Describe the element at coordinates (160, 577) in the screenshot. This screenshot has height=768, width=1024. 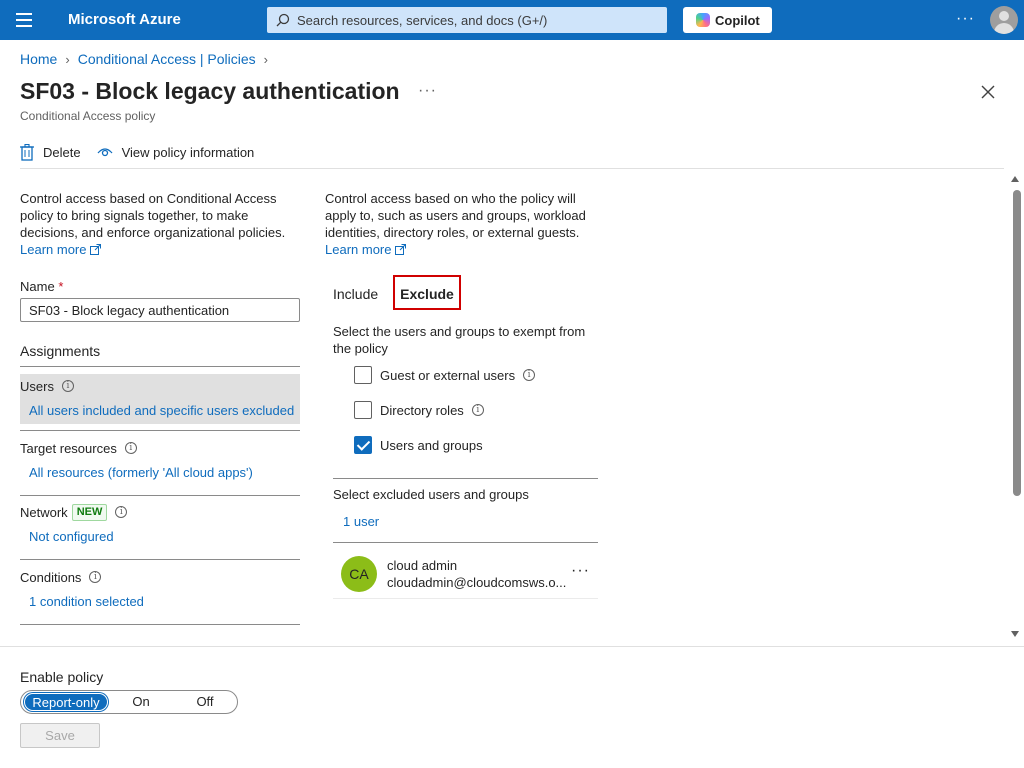
I see `conditions-label: Conditions i` at that location.